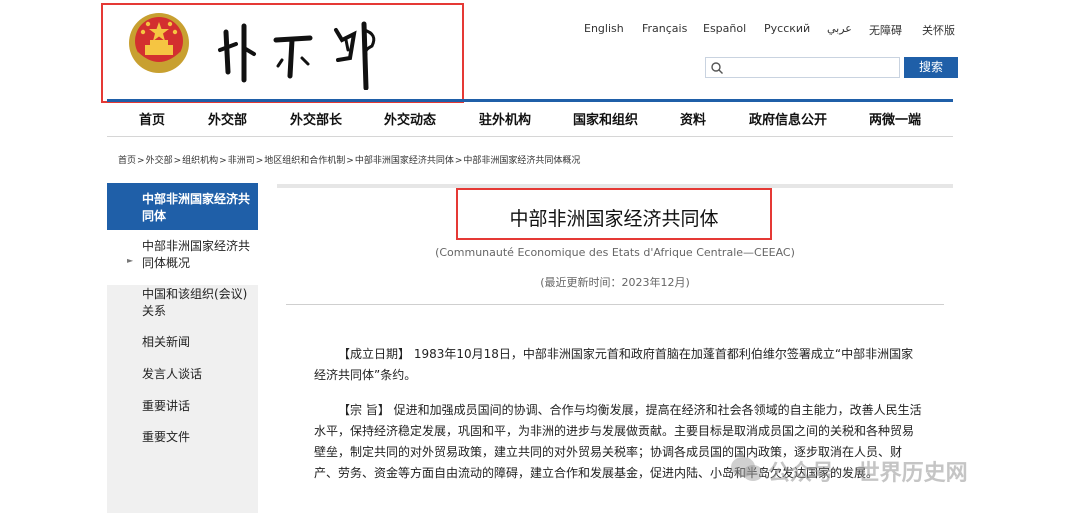 This screenshot has width=1080, height=513. Describe the element at coordinates (159, 161) in the screenshot. I see `breadcrumb-ministry: 外交部` at that location.